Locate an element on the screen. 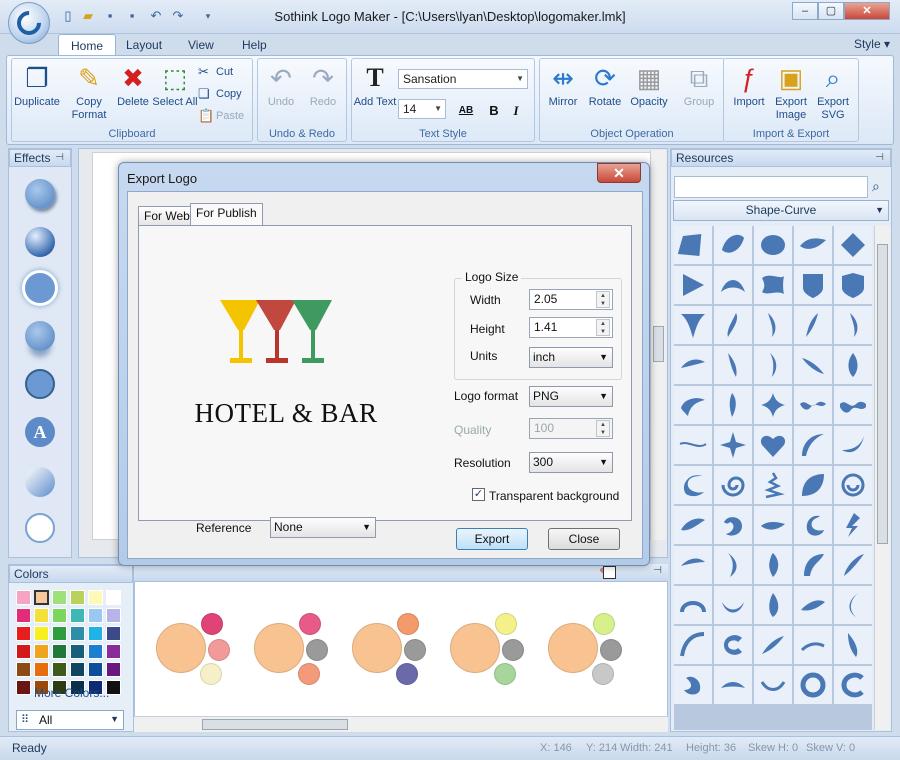 The height and width of the screenshot is (760, 900). effect-outline is located at coordinates (40, 528).